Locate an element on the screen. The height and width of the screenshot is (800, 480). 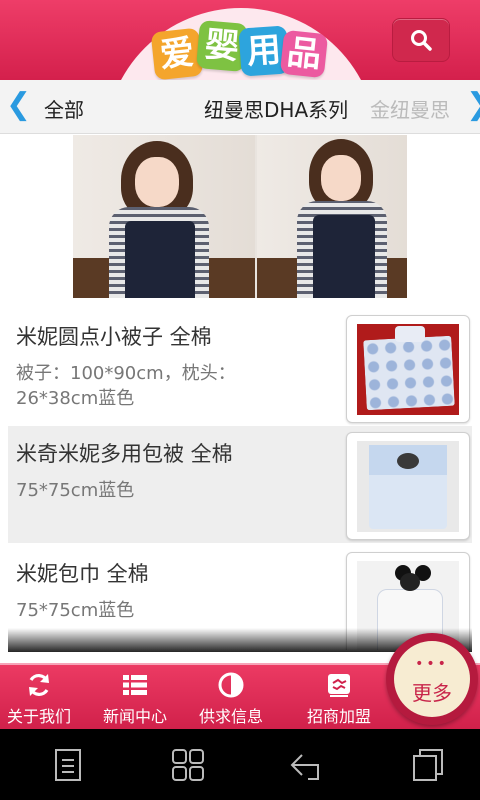
logo-char: 品 is located at coordinates (304, 54).